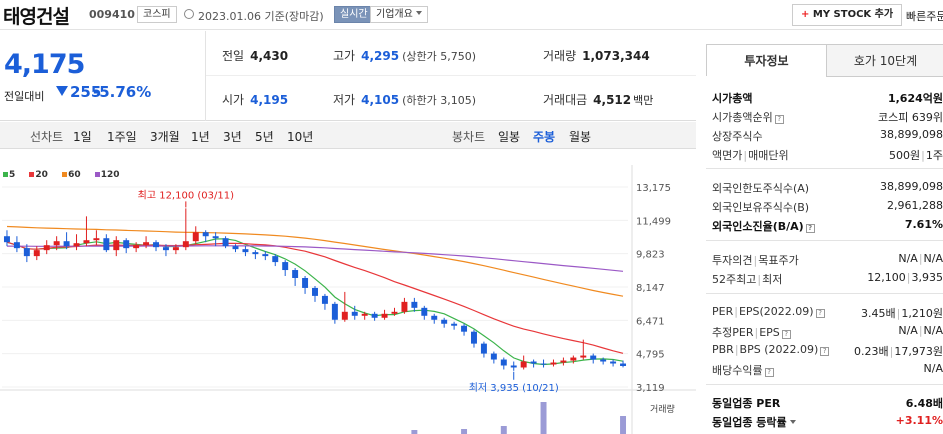  Describe the element at coordinates (827, 312) in the screenshot. I see `per-row: PER|EPS(2022.09)? 3.45배|1,210원` at that location.